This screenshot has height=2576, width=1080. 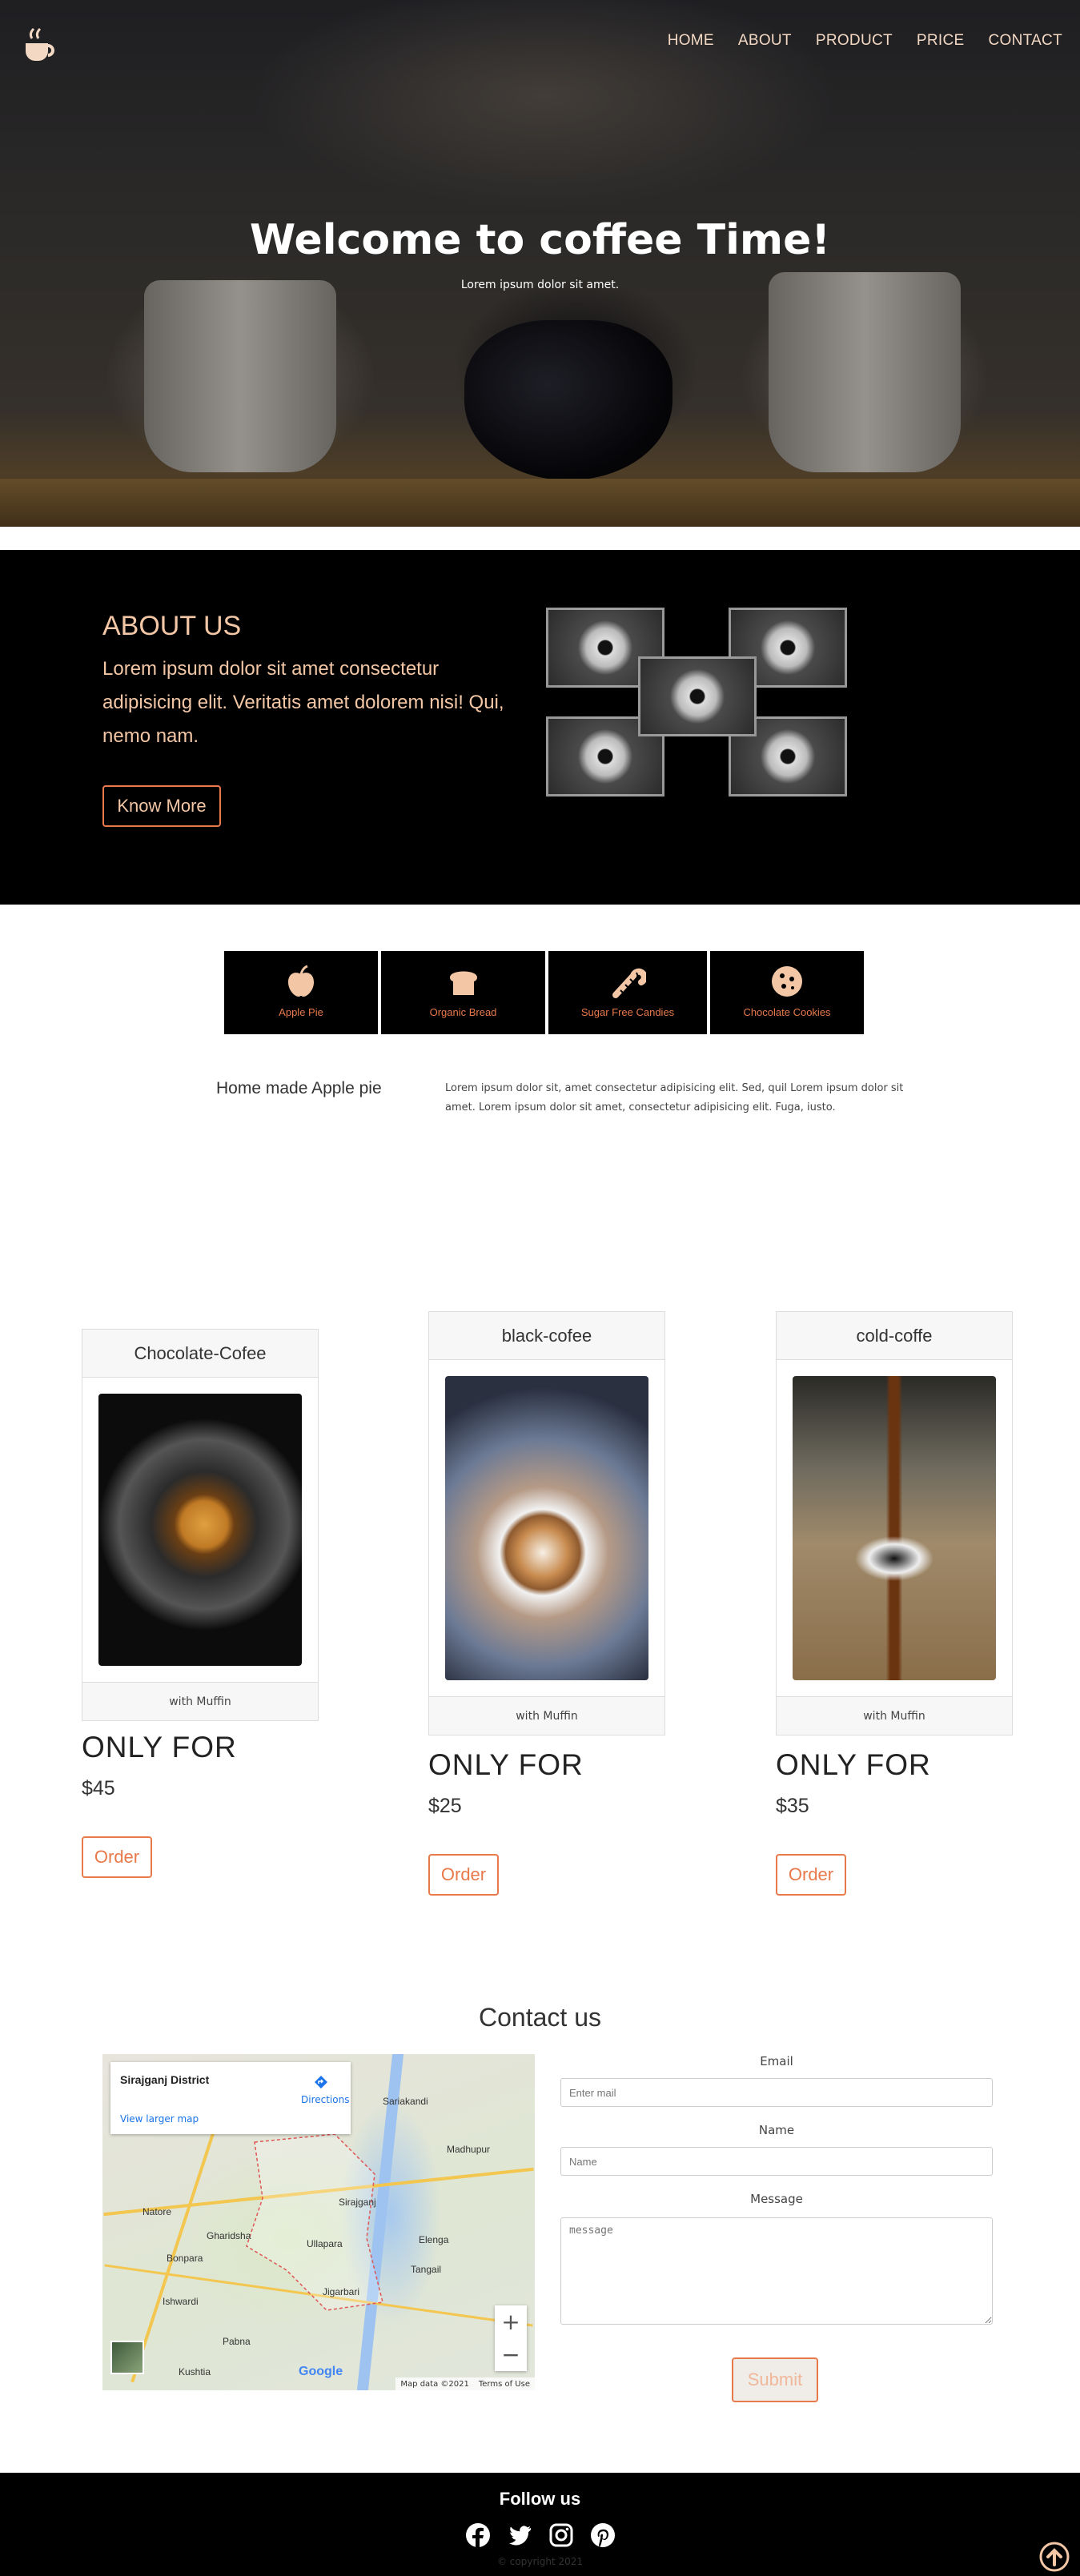 I want to click on tab-sugar-free-candies: Sugar Free Candies, so click(x=627, y=993).